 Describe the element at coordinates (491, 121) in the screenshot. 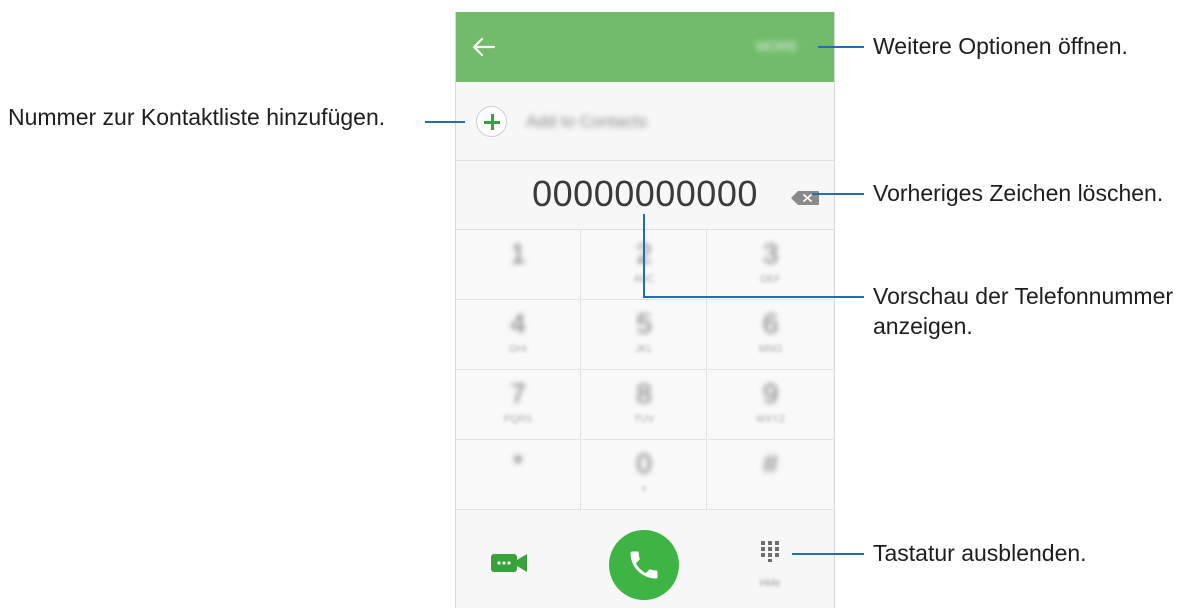

I see `plus-circle-icon` at that location.